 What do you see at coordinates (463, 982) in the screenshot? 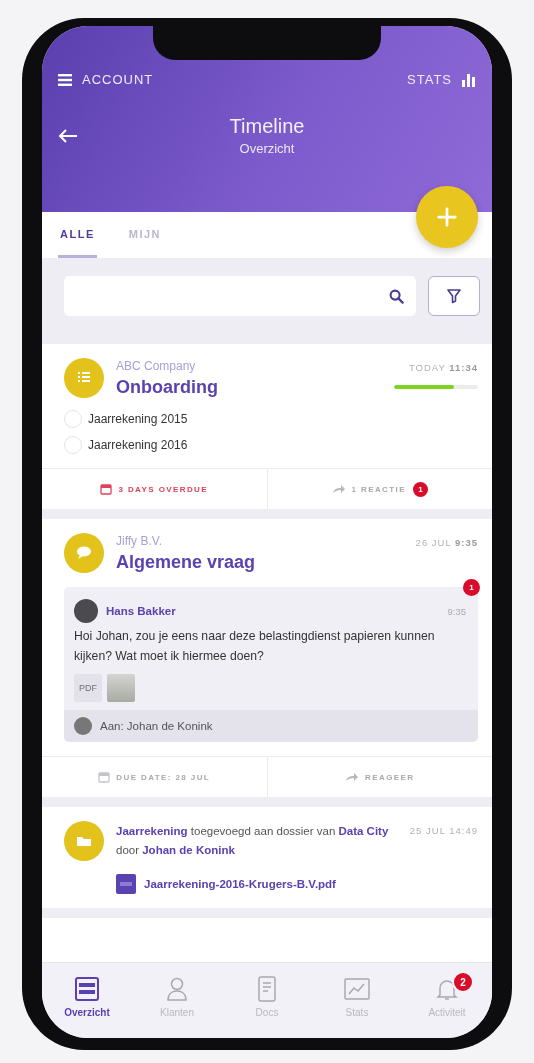
I see `notification-badge: 2` at bounding box center [463, 982].